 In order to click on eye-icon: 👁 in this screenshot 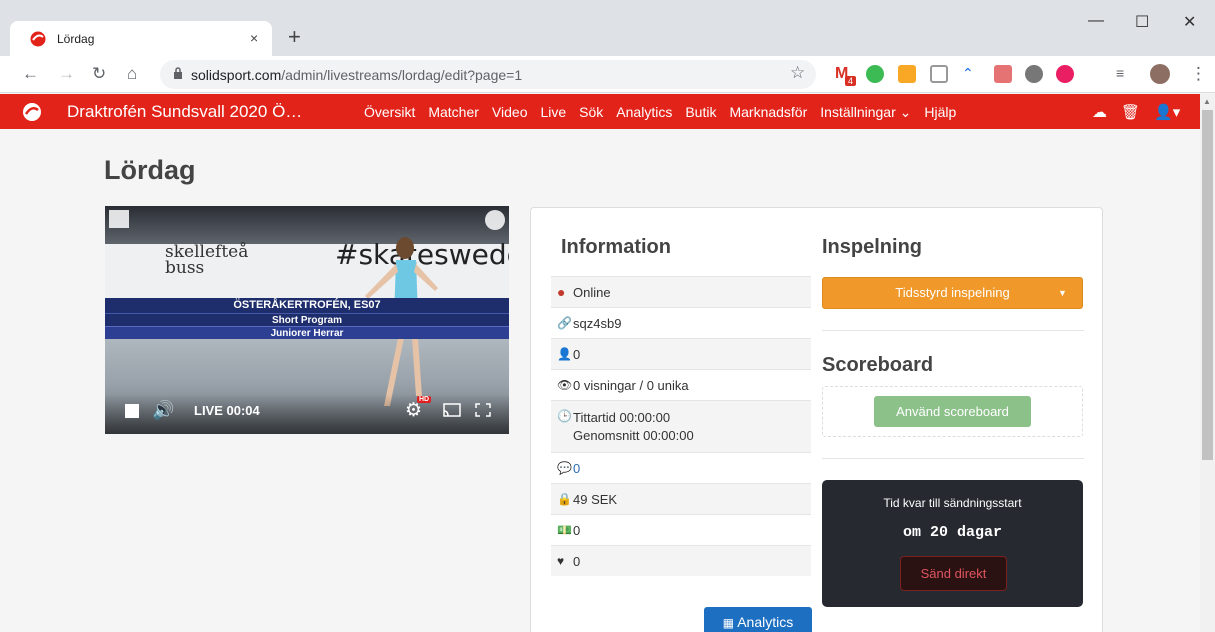, I will do `click(565, 385)`.